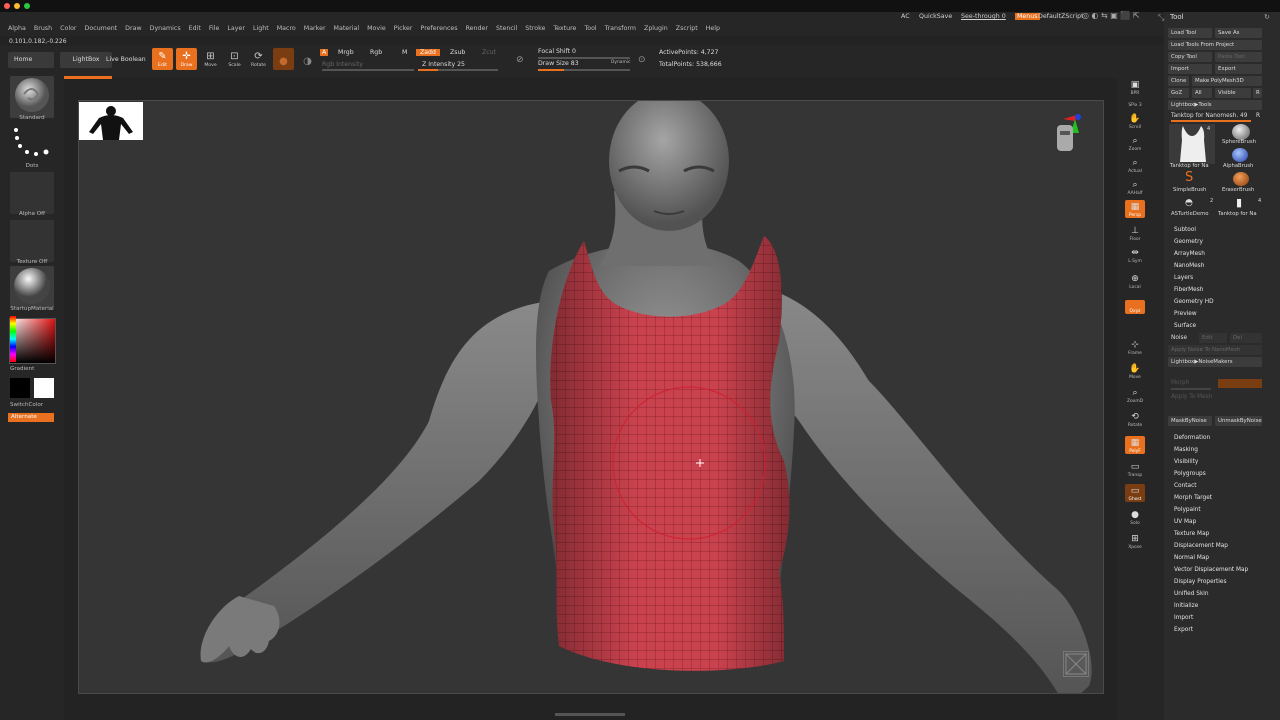 This screenshot has height=720, width=1280. Describe the element at coordinates (1135, 187) in the screenshot. I see `aahalf-button: ⌕ AAHalf` at that location.